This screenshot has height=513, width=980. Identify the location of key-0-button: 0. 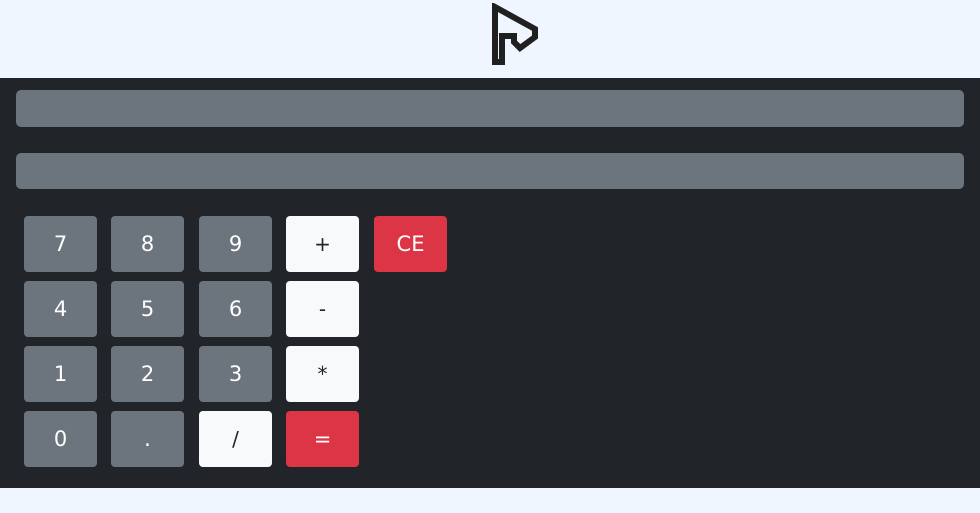
(60, 439).